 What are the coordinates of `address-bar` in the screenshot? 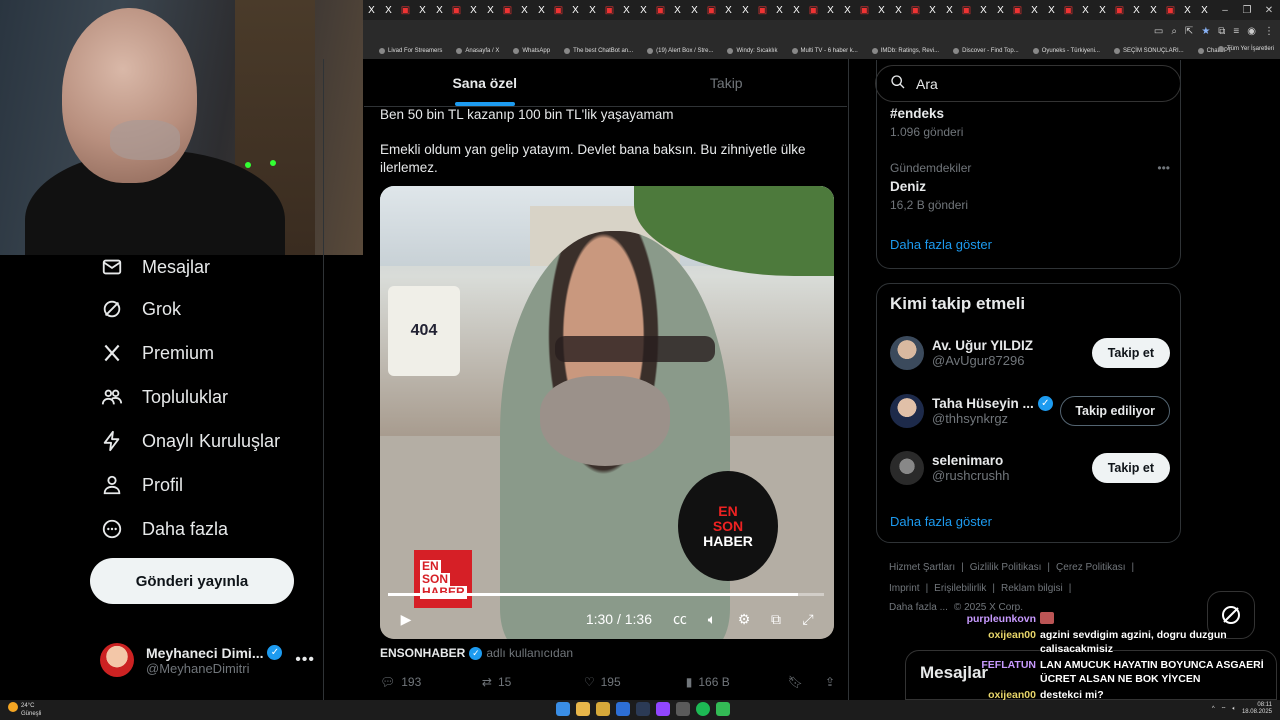 It's located at (761, 31).